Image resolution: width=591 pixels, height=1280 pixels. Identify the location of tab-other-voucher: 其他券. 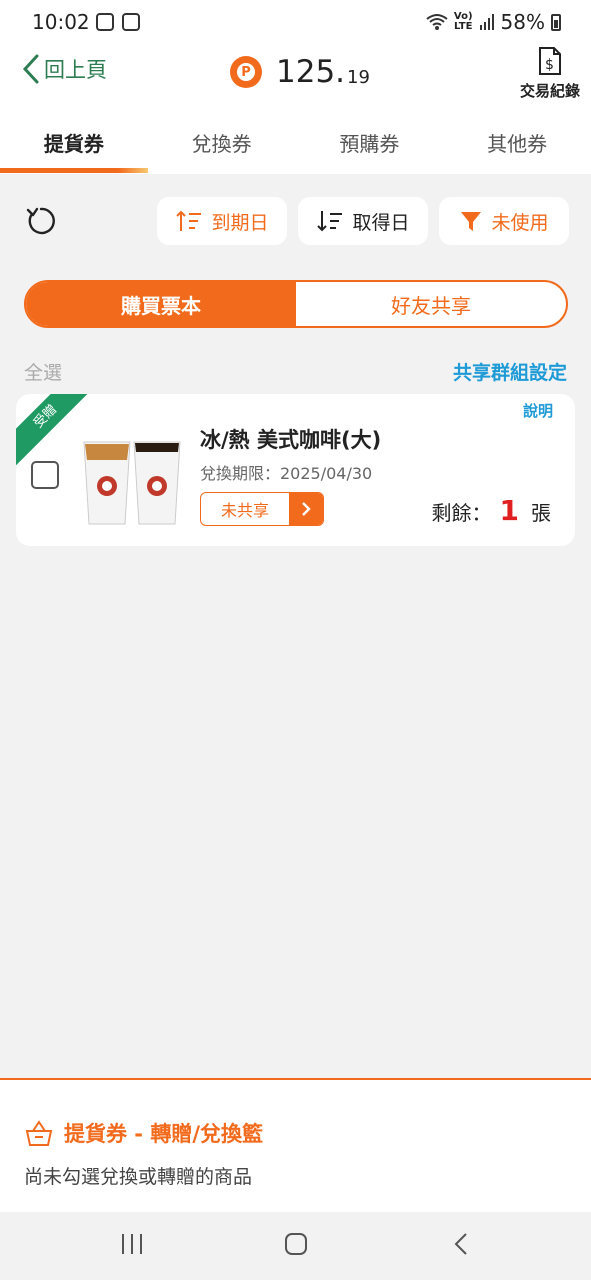
(517, 139).